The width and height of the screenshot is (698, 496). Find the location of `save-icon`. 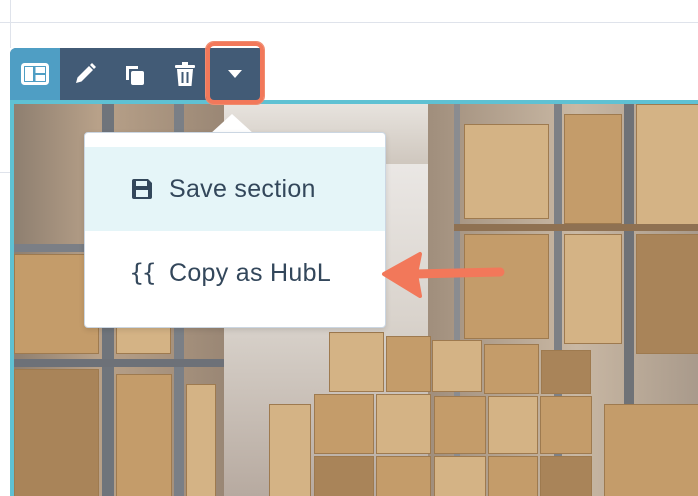

save-icon is located at coordinates (142, 189).